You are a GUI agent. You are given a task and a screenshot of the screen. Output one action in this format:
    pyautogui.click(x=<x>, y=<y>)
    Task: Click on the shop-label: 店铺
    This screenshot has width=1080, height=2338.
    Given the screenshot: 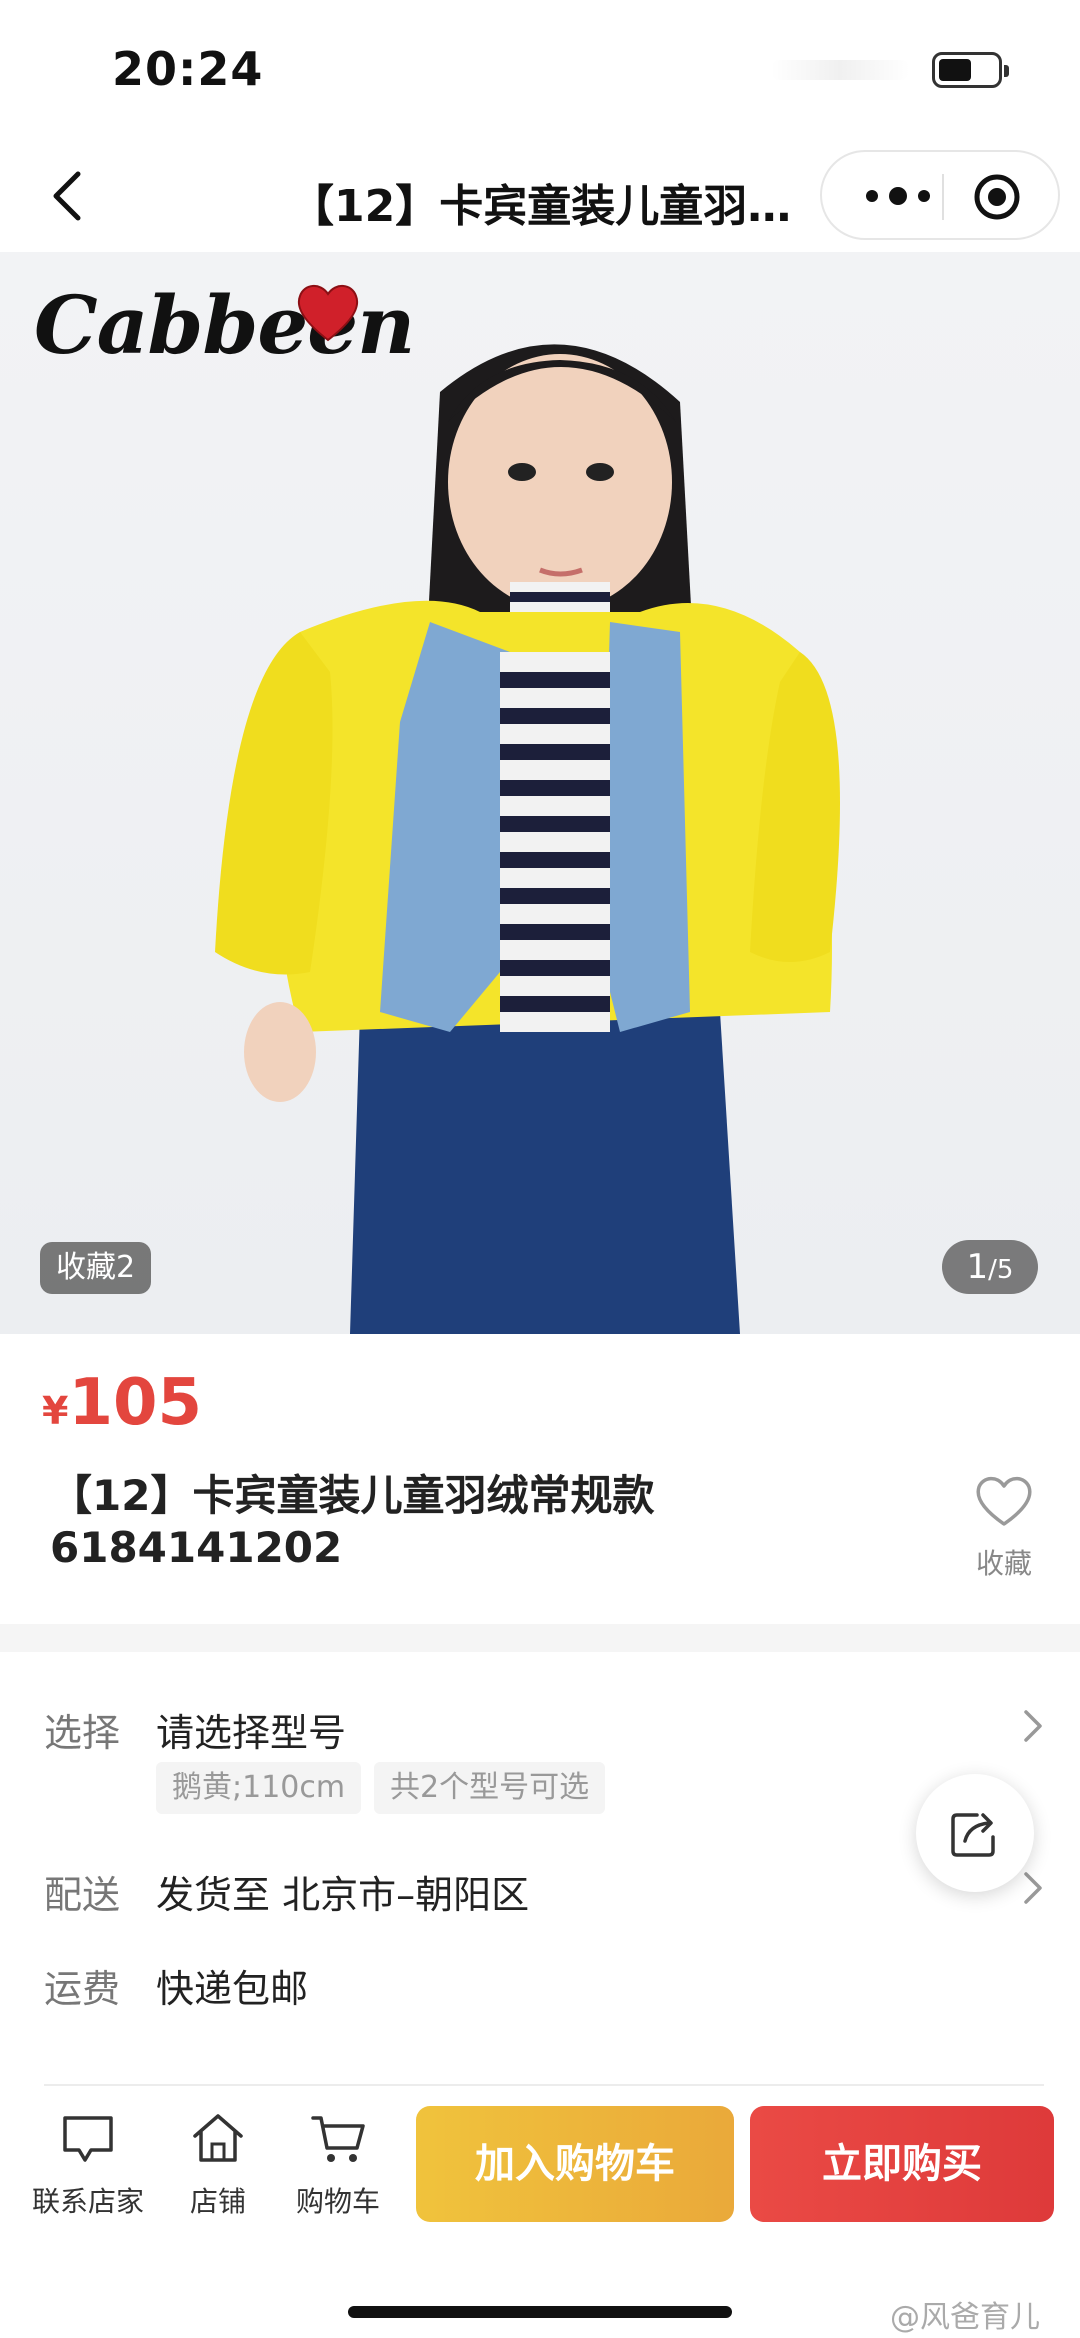 What is the action you would take?
    pyautogui.click(x=217, y=2201)
    